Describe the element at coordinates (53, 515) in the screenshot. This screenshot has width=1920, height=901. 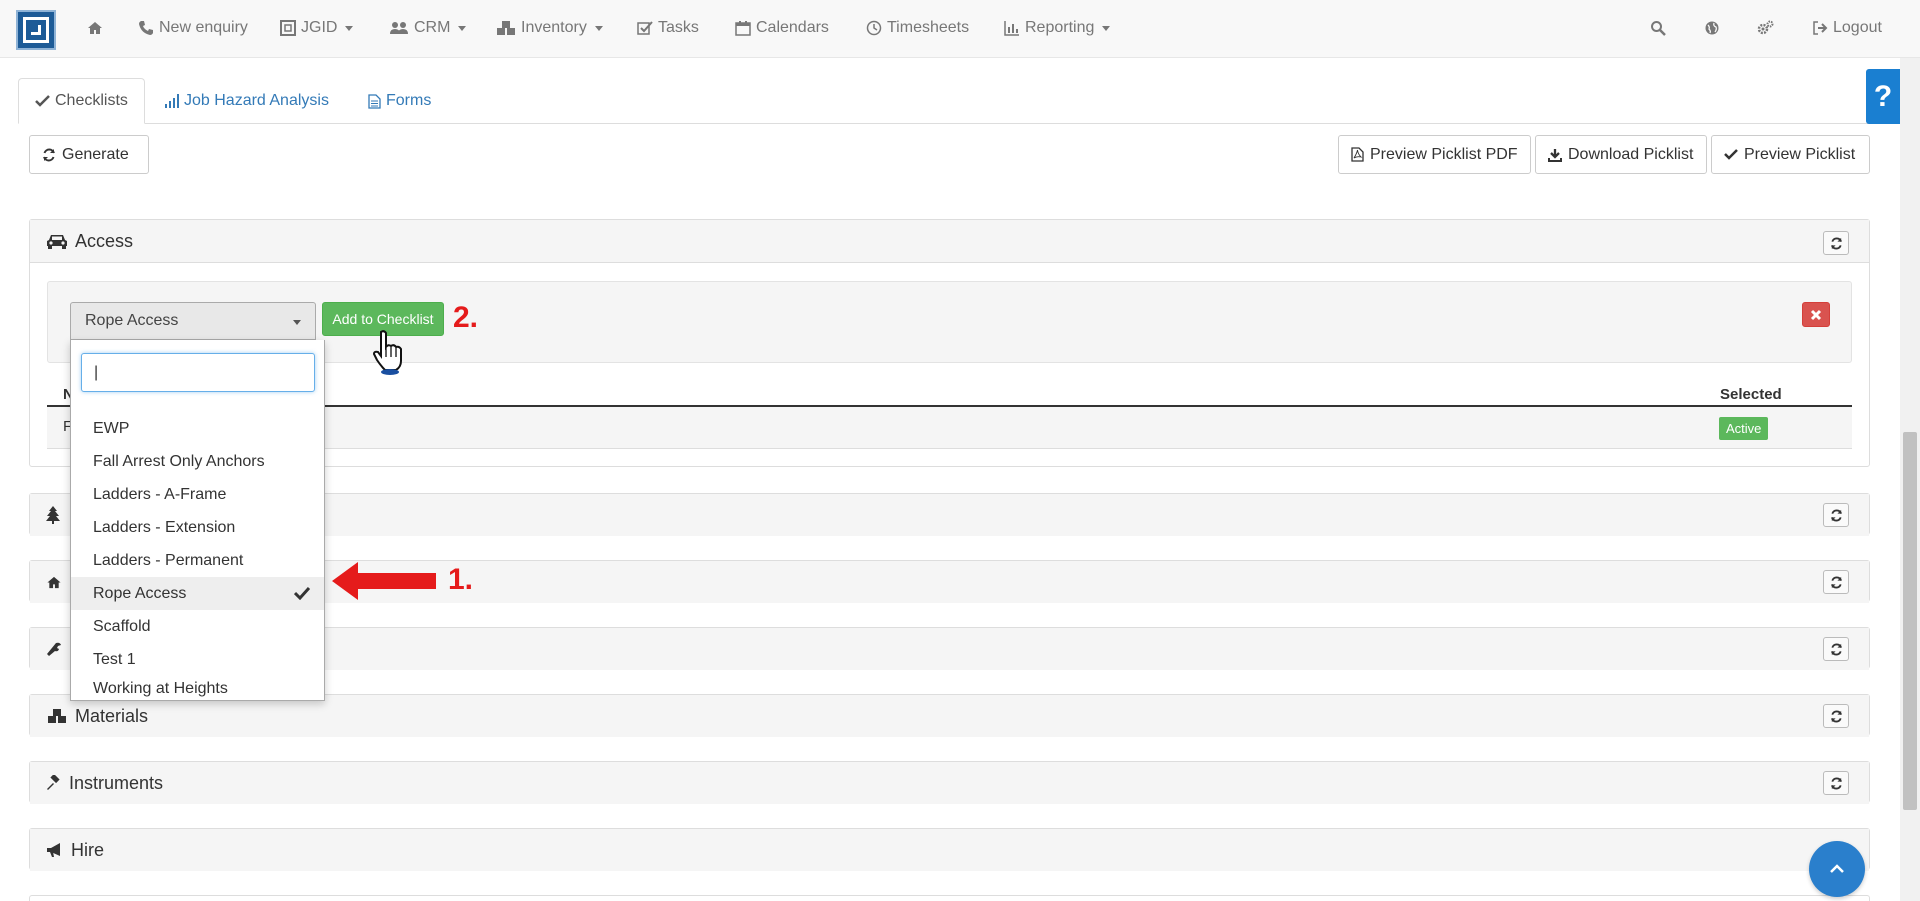
I see `tree-icon` at that location.